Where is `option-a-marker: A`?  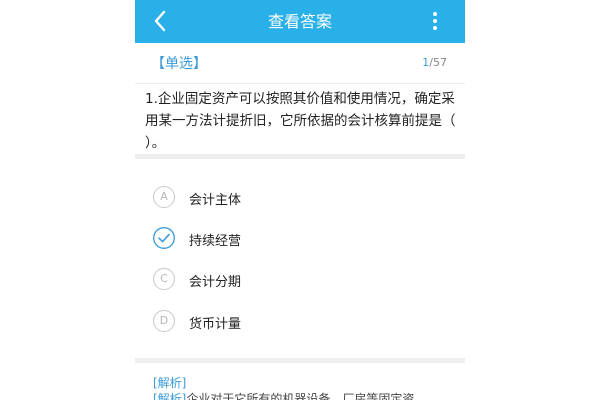 option-a-marker: A is located at coordinates (164, 197).